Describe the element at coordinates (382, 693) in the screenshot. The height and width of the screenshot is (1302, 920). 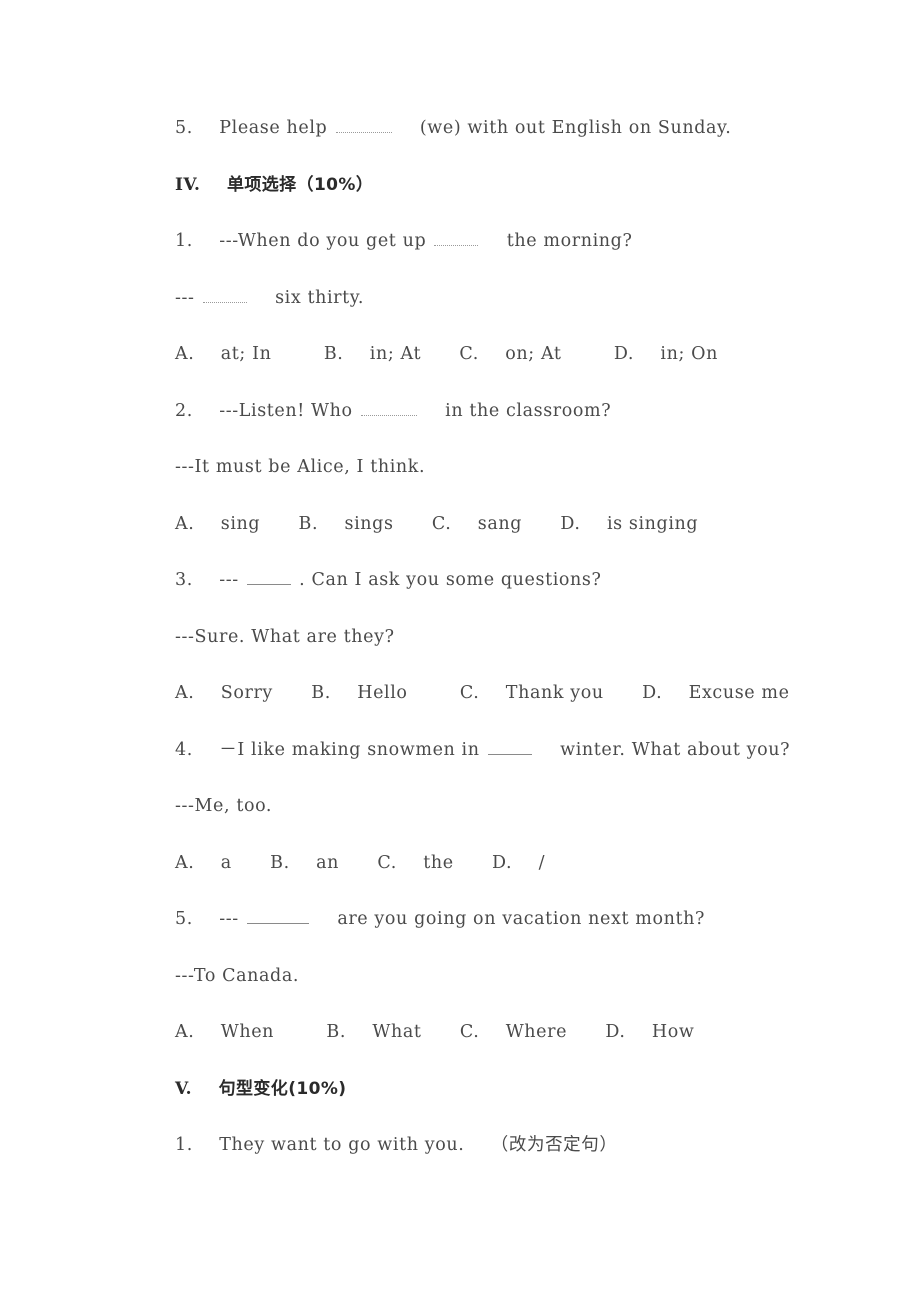
I see `option-text: Hello` at that location.